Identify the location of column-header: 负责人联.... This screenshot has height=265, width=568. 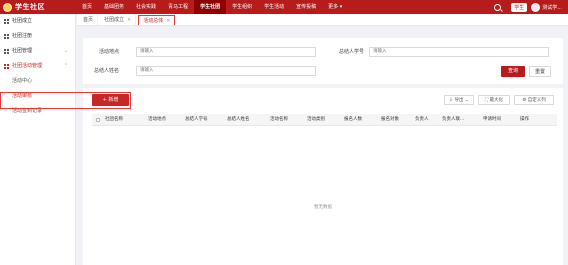
(453, 120).